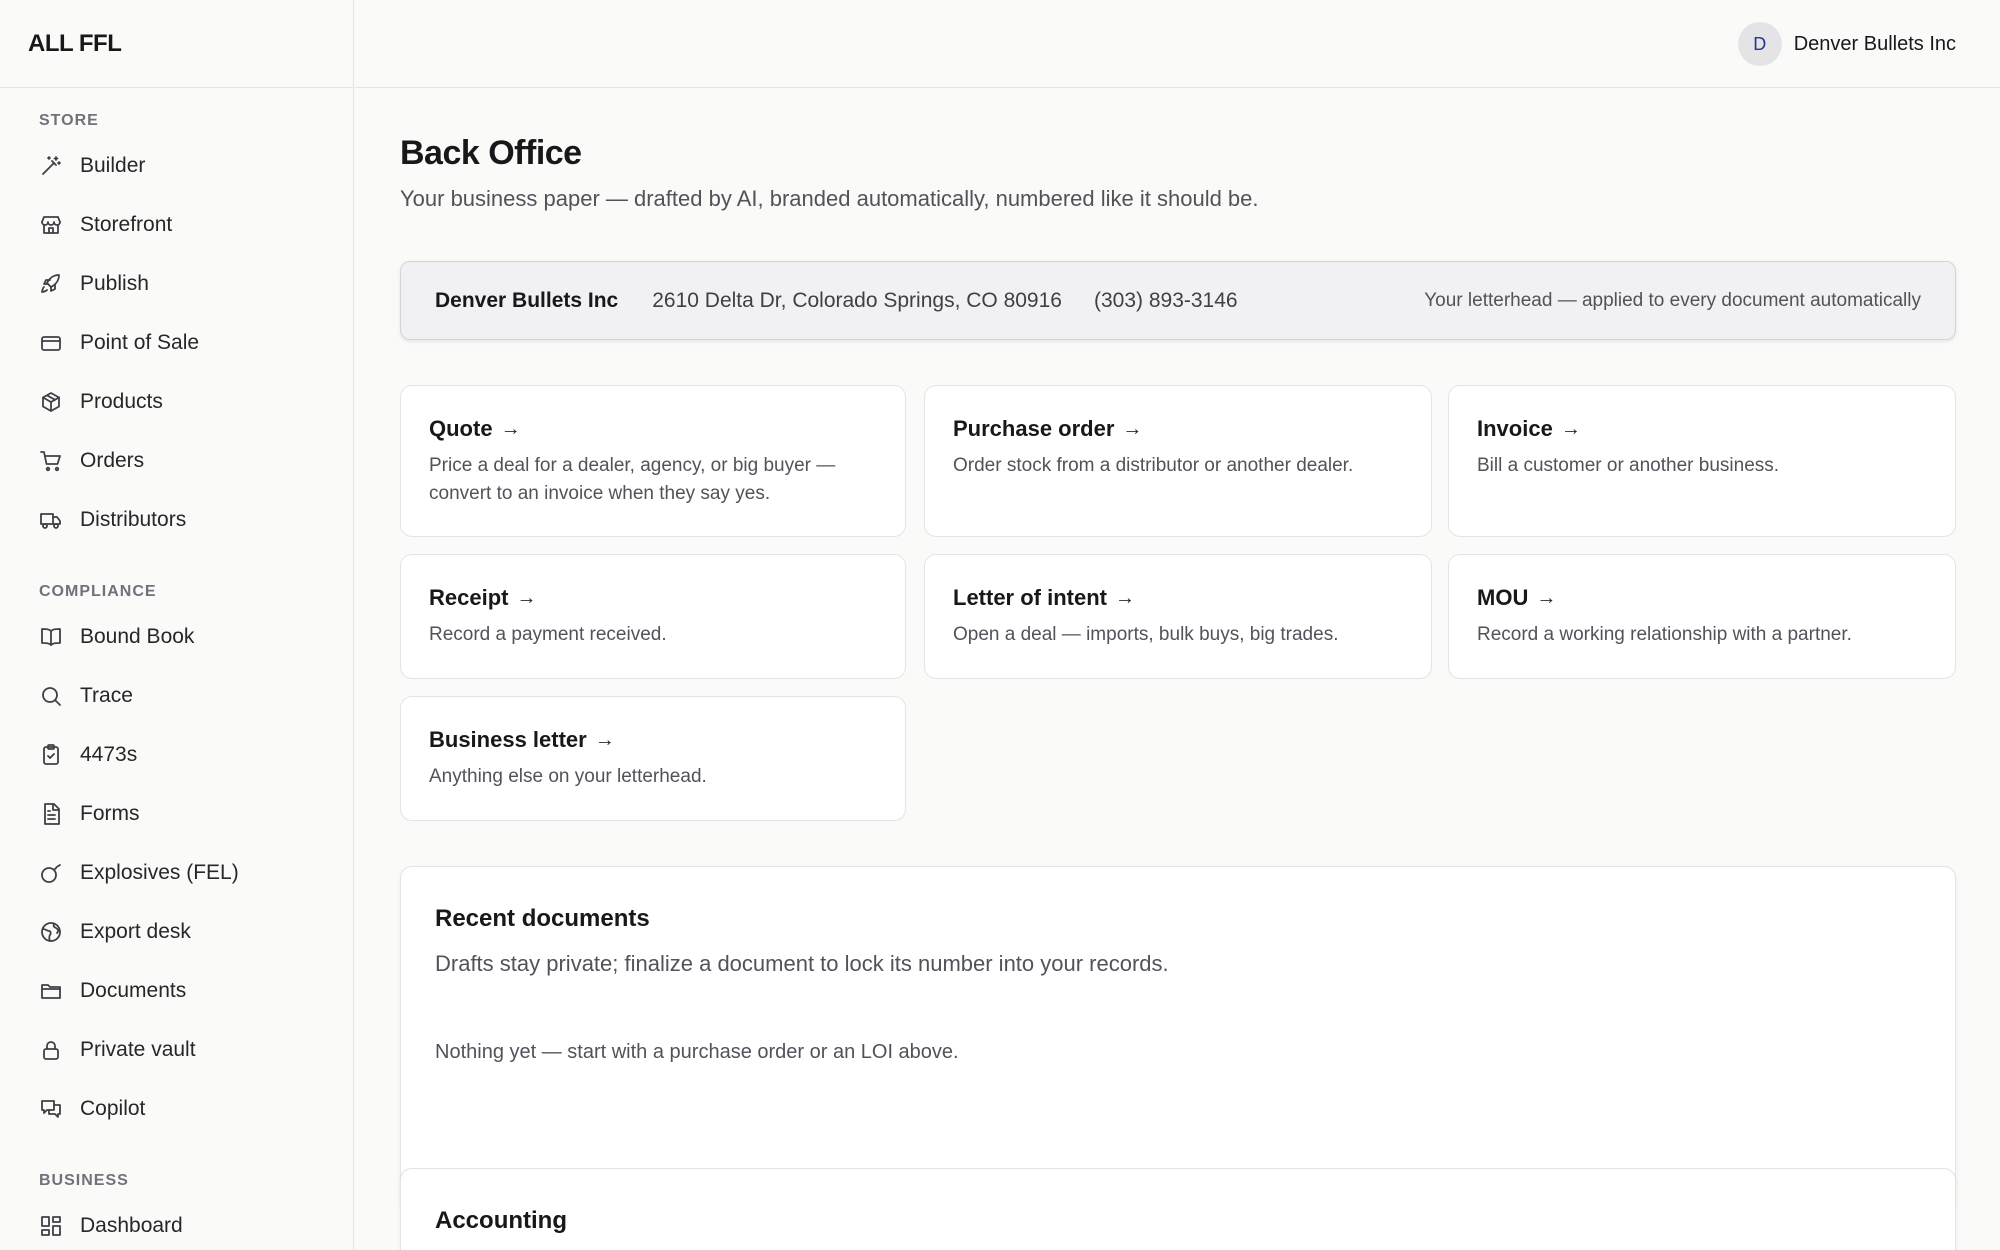  Describe the element at coordinates (491, 153) in the screenshot. I see `page-title: Back Office` at that location.